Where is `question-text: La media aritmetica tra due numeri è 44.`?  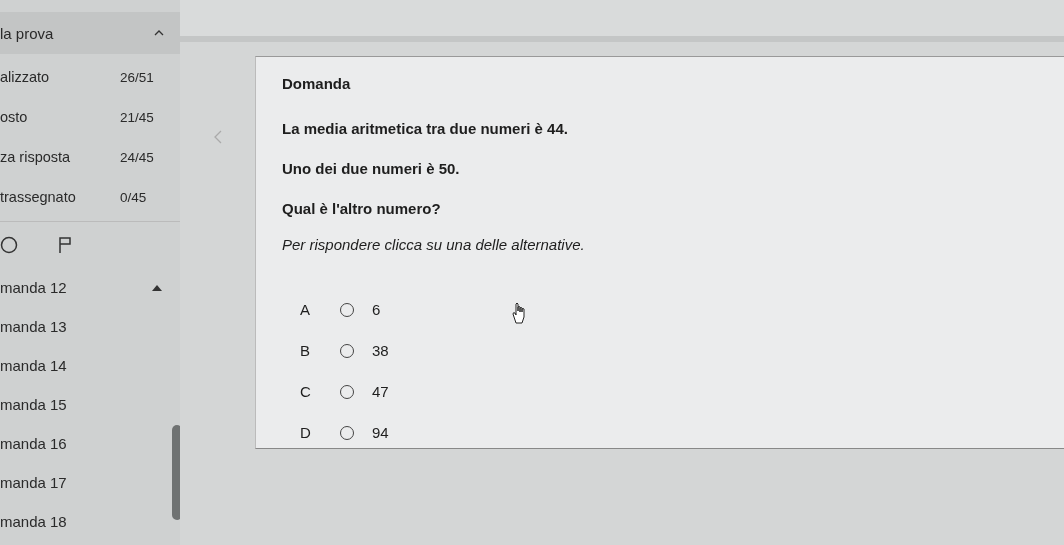
question-text: La media aritmetica tra due numeri è 44. is located at coordinates (425, 128).